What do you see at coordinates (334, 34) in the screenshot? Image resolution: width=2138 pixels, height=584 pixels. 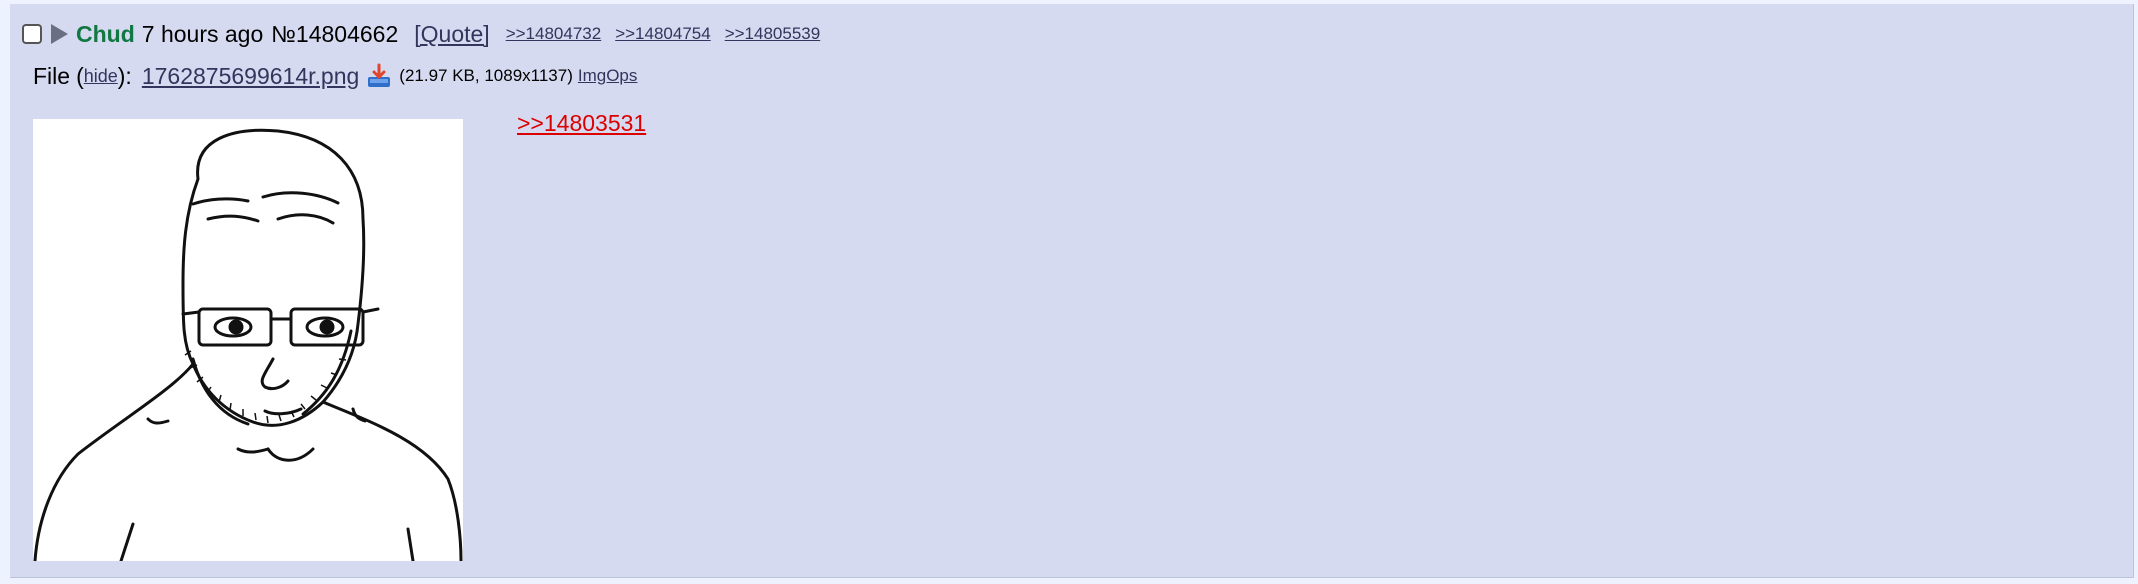 I see `post-number: №14804662` at bounding box center [334, 34].